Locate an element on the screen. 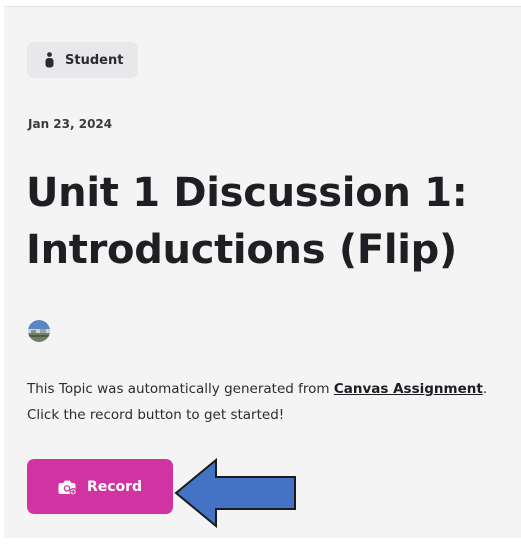 The width and height of the screenshot is (521, 544). role-badge: Student is located at coordinates (83, 60).